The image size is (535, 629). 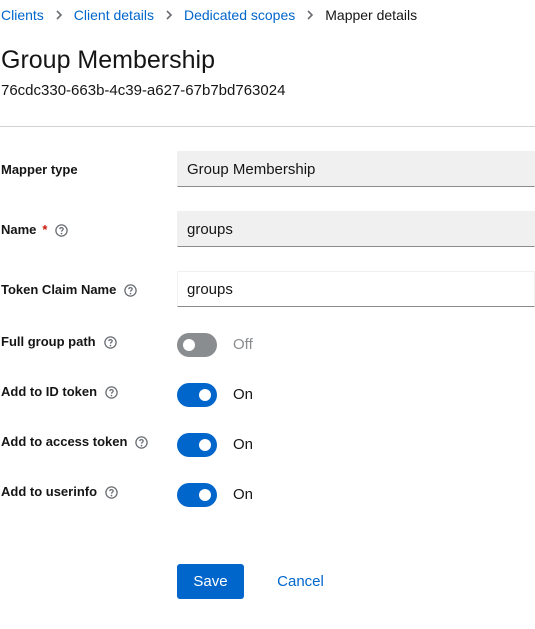 I want to click on add-to-id-token-label: Add to ID token, so click(x=59, y=392).